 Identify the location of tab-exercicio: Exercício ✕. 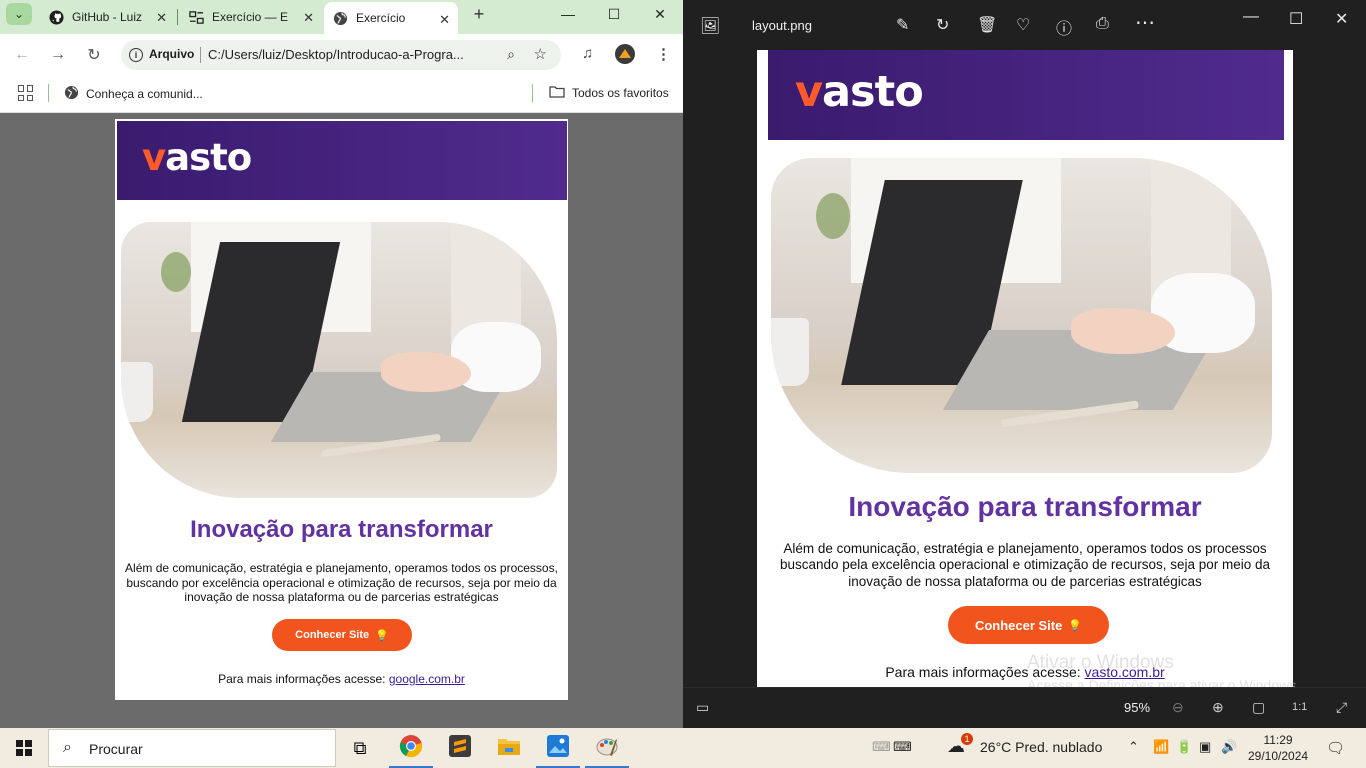
(391, 18).